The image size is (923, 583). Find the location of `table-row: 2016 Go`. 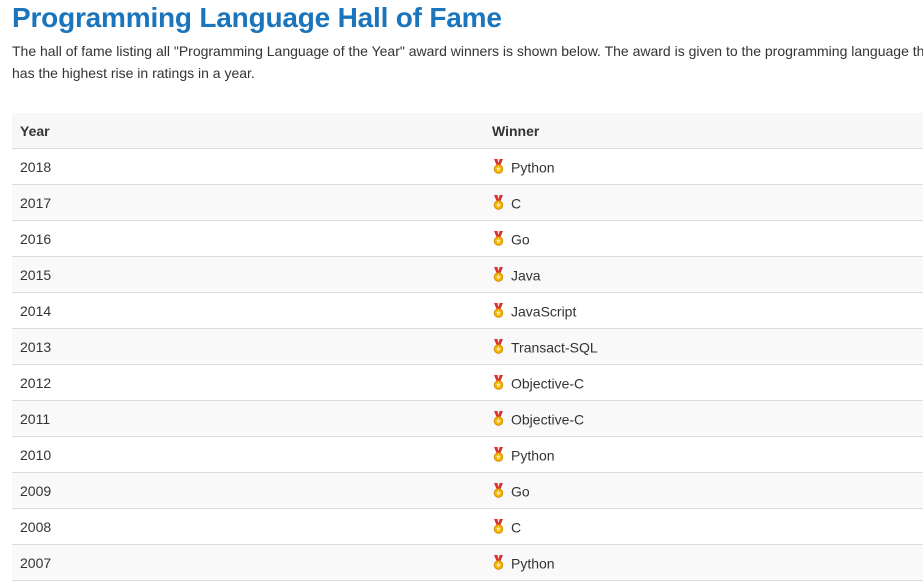

table-row: 2016 Go is located at coordinates (467, 238).